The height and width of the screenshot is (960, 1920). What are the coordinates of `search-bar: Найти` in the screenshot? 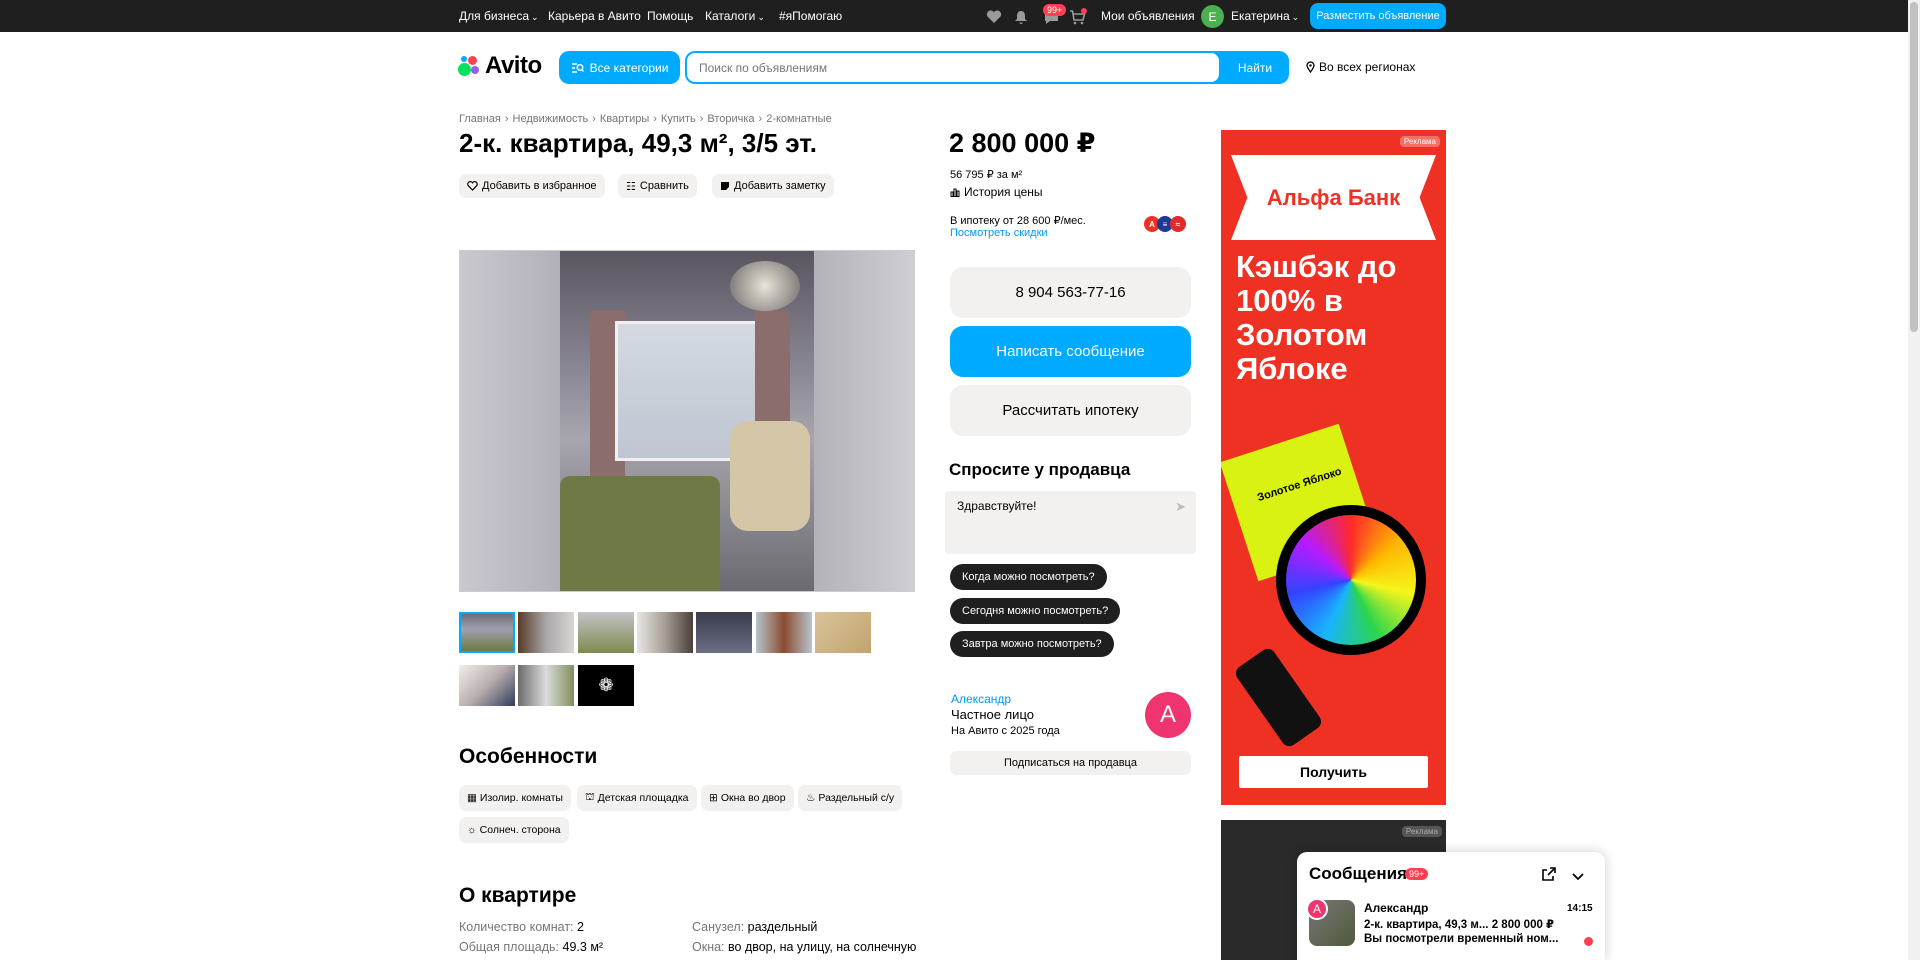 It's located at (987, 67).